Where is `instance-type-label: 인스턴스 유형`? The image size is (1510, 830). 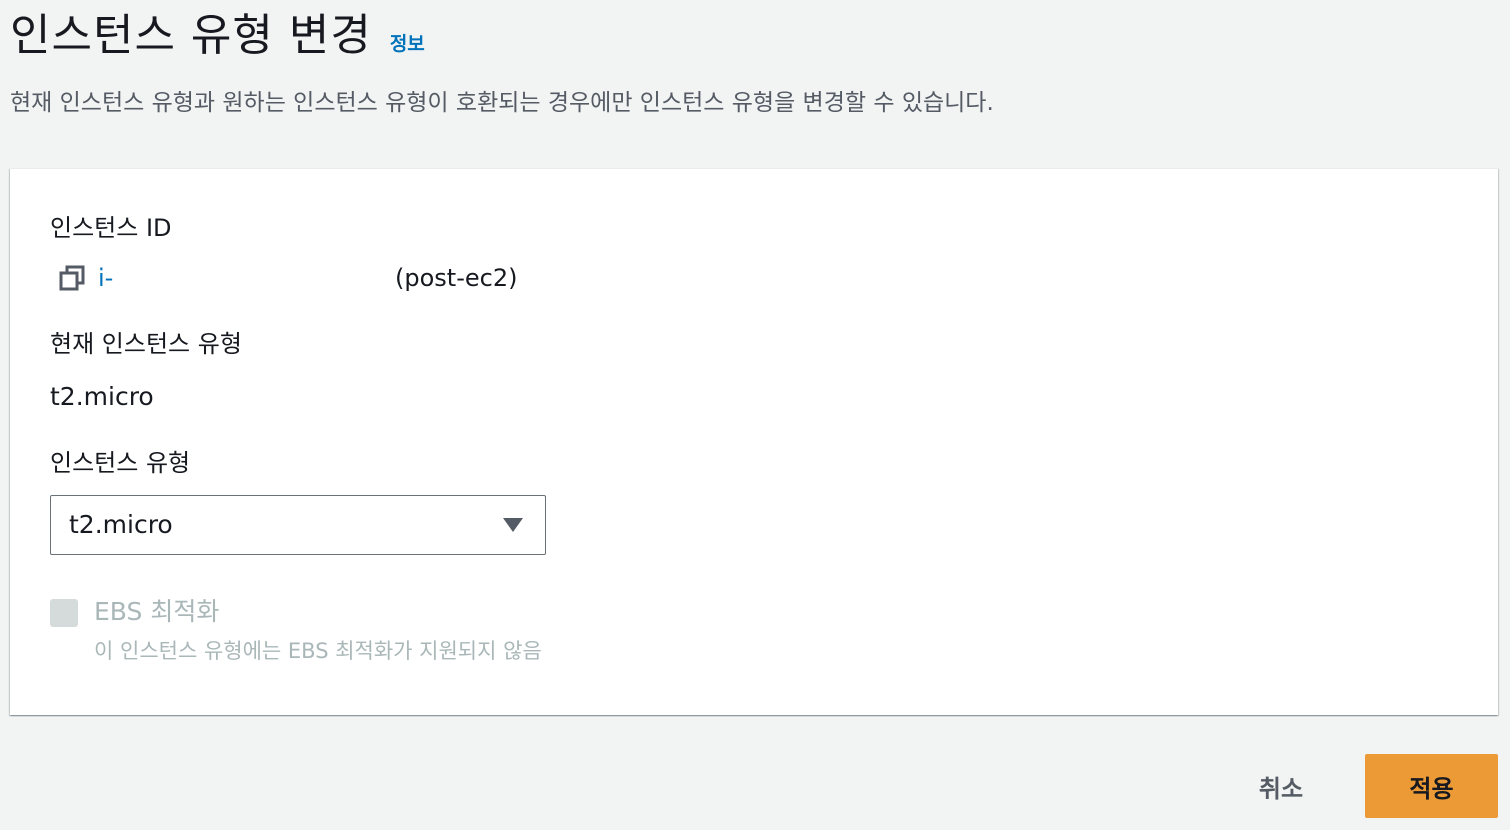 instance-type-label: 인스턴스 유형 is located at coordinates (120, 463).